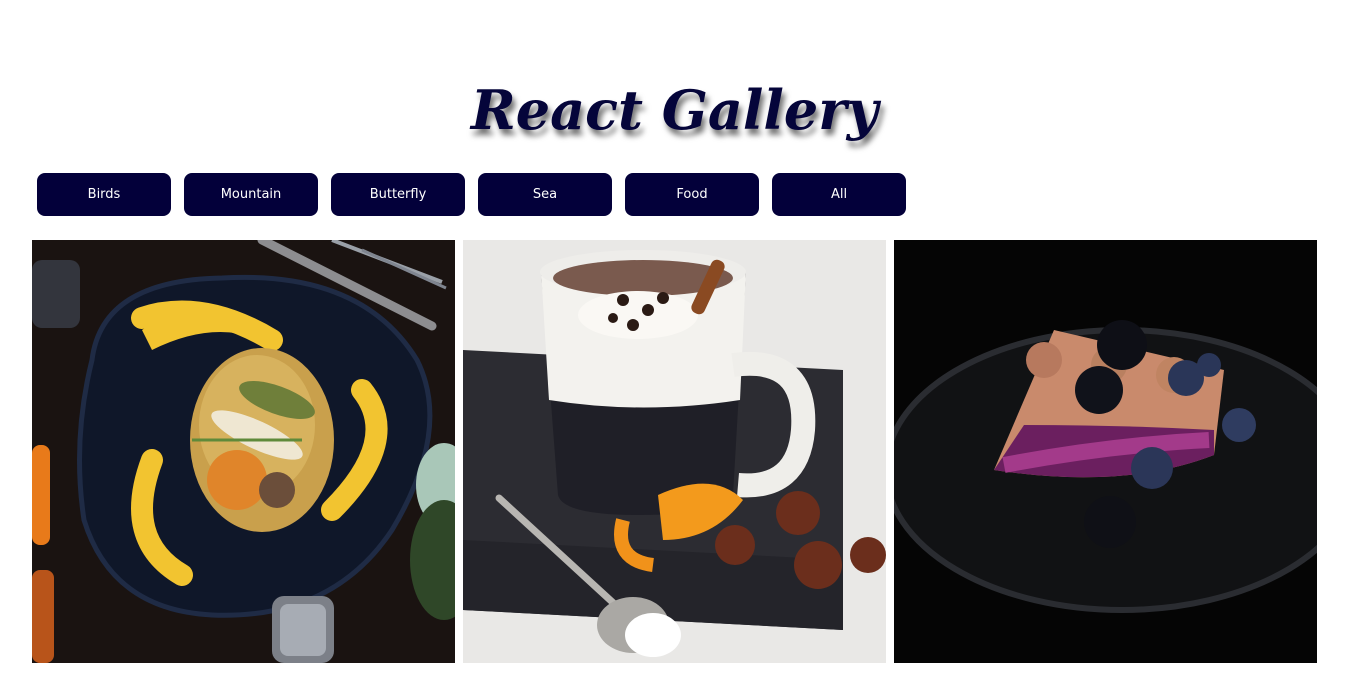 The image size is (1349, 700). I want to click on filter-button-birds: Birds, so click(104, 194).